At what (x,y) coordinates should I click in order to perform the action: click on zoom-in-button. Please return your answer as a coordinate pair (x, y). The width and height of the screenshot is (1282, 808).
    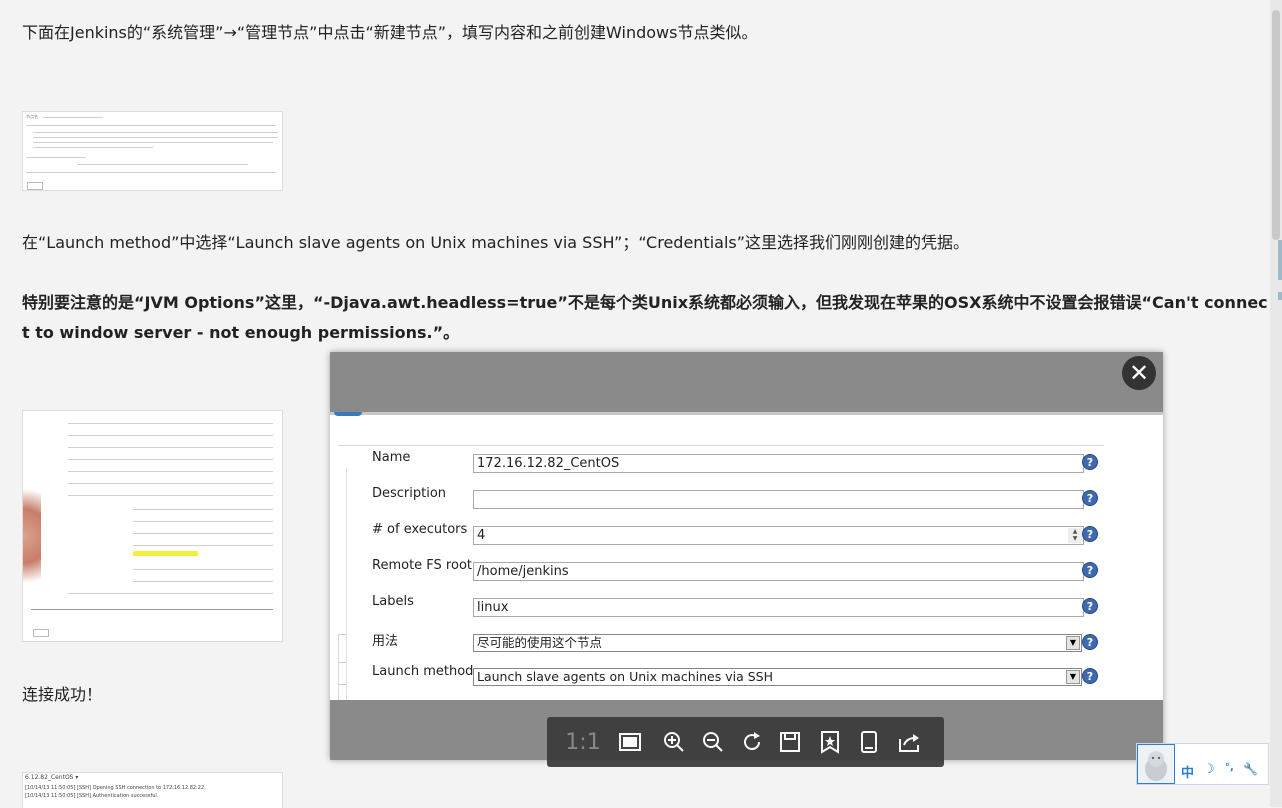
    Looking at the image, I should click on (674, 742).